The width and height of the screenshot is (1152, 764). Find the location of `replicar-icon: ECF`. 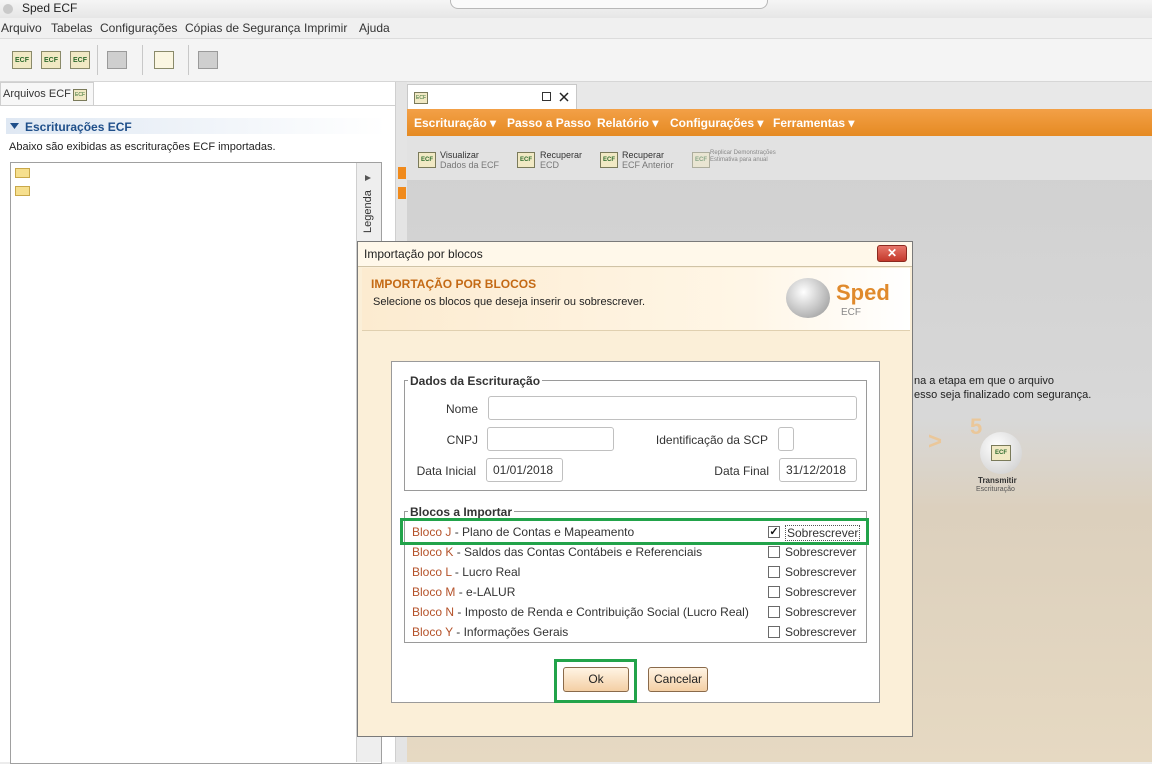

replicar-icon: ECF is located at coordinates (701, 160).